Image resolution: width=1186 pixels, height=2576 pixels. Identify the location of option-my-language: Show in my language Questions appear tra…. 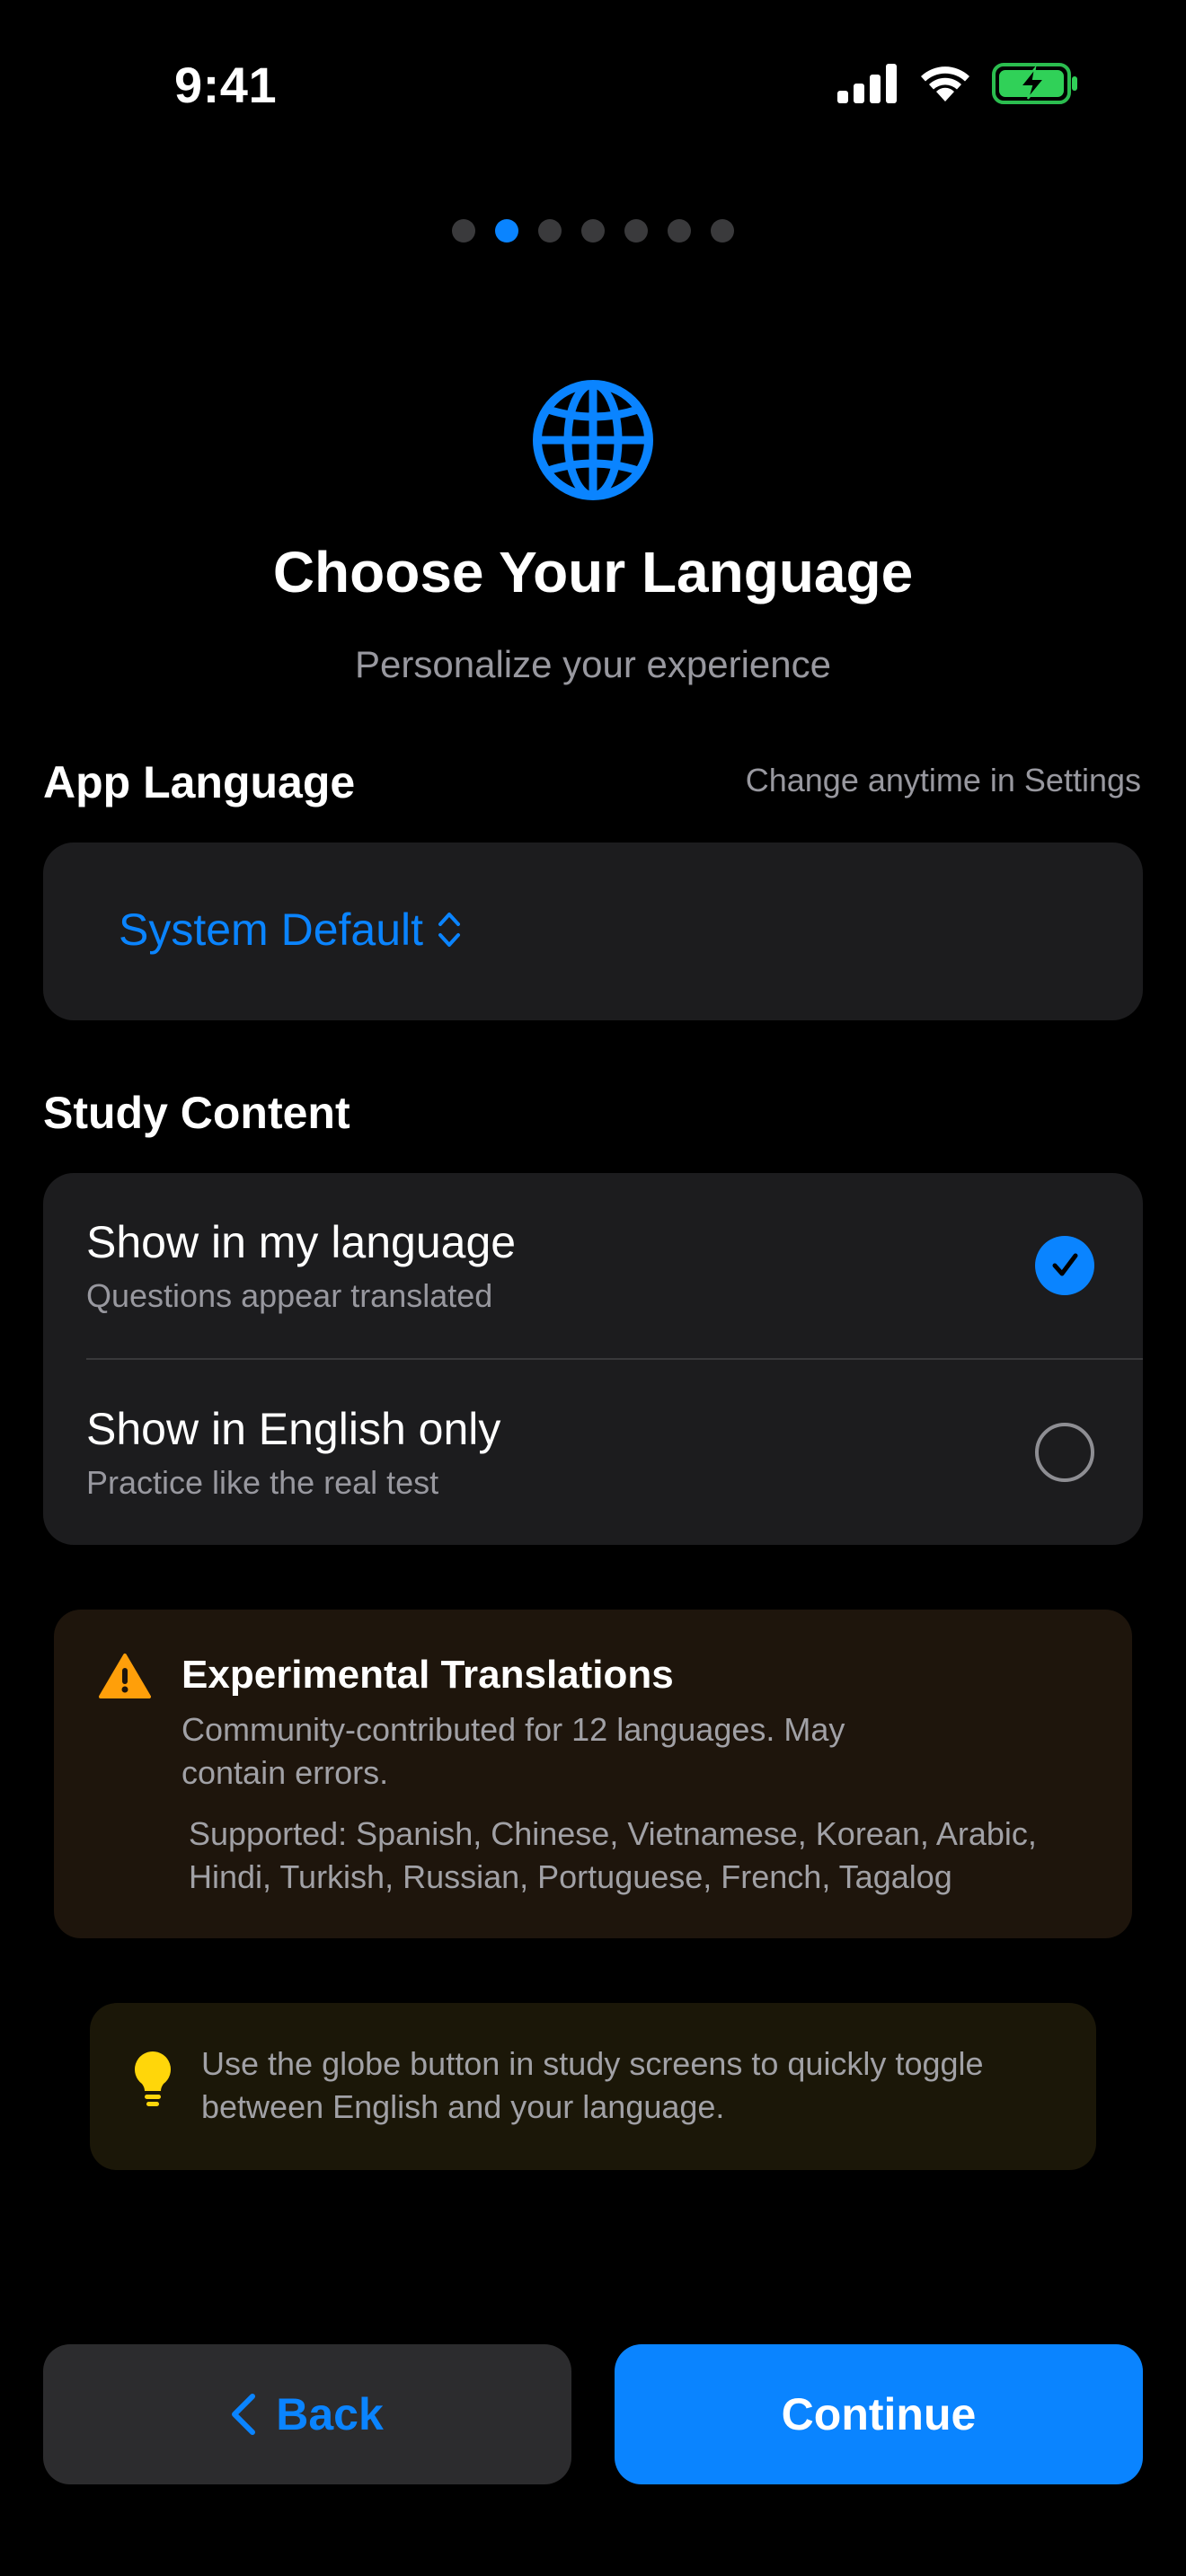
(593, 1265).